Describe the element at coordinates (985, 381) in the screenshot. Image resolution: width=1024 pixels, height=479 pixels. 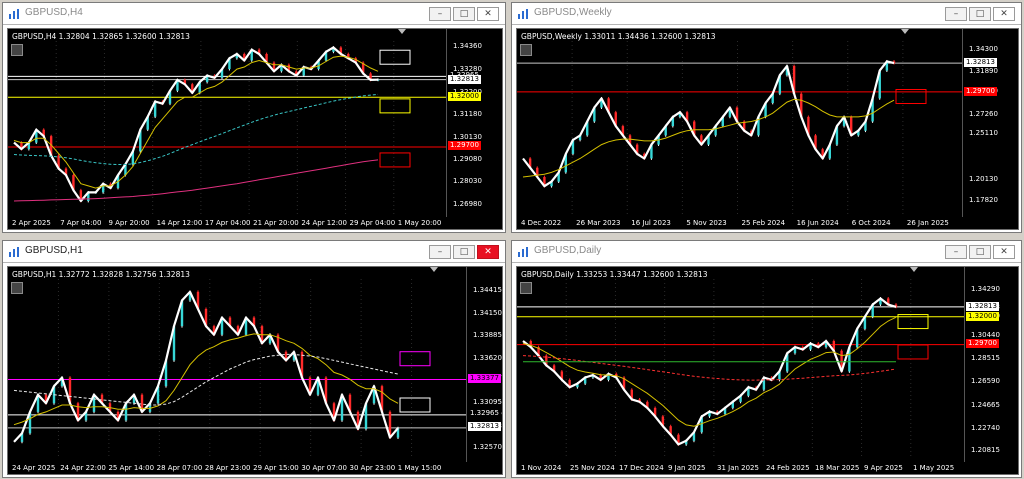
I see `price-tick-label: 1.26590` at that location.